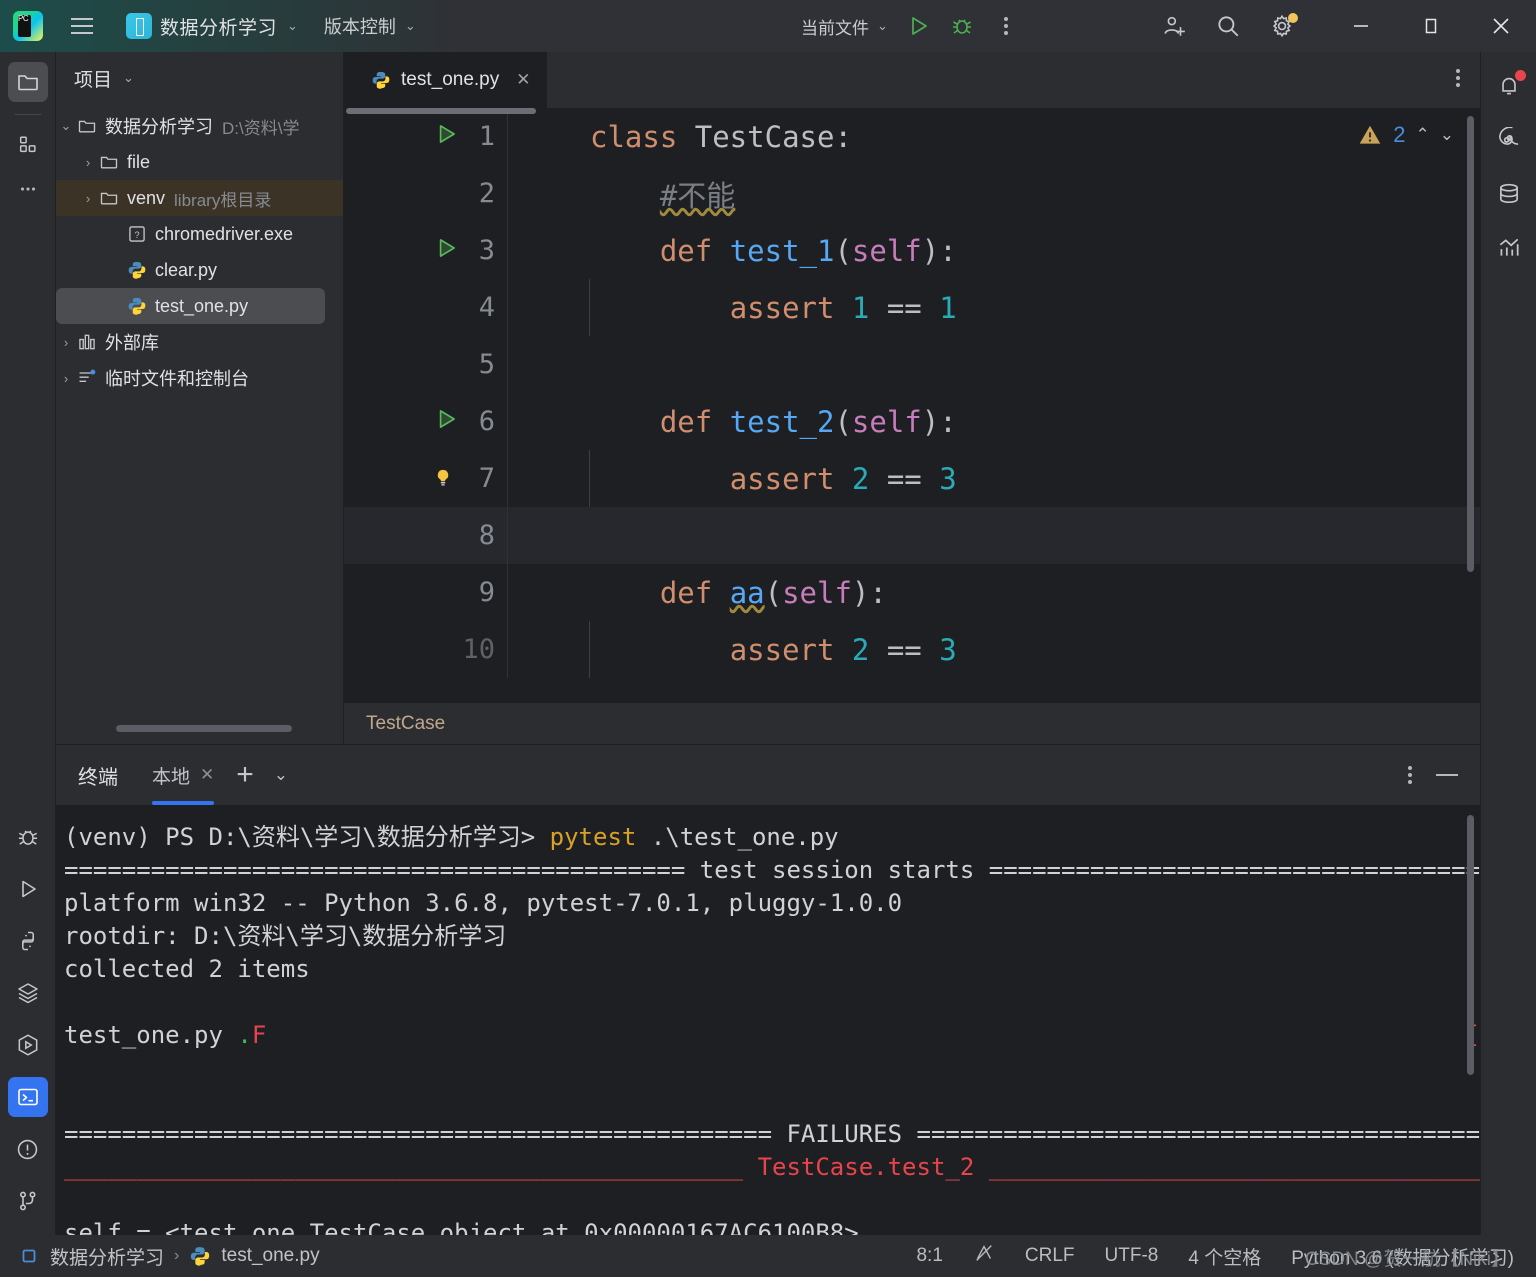  What do you see at coordinates (370, 26) in the screenshot?
I see `vcs-menu: 版本控制 ⌄` at bounding box center [370, 26].